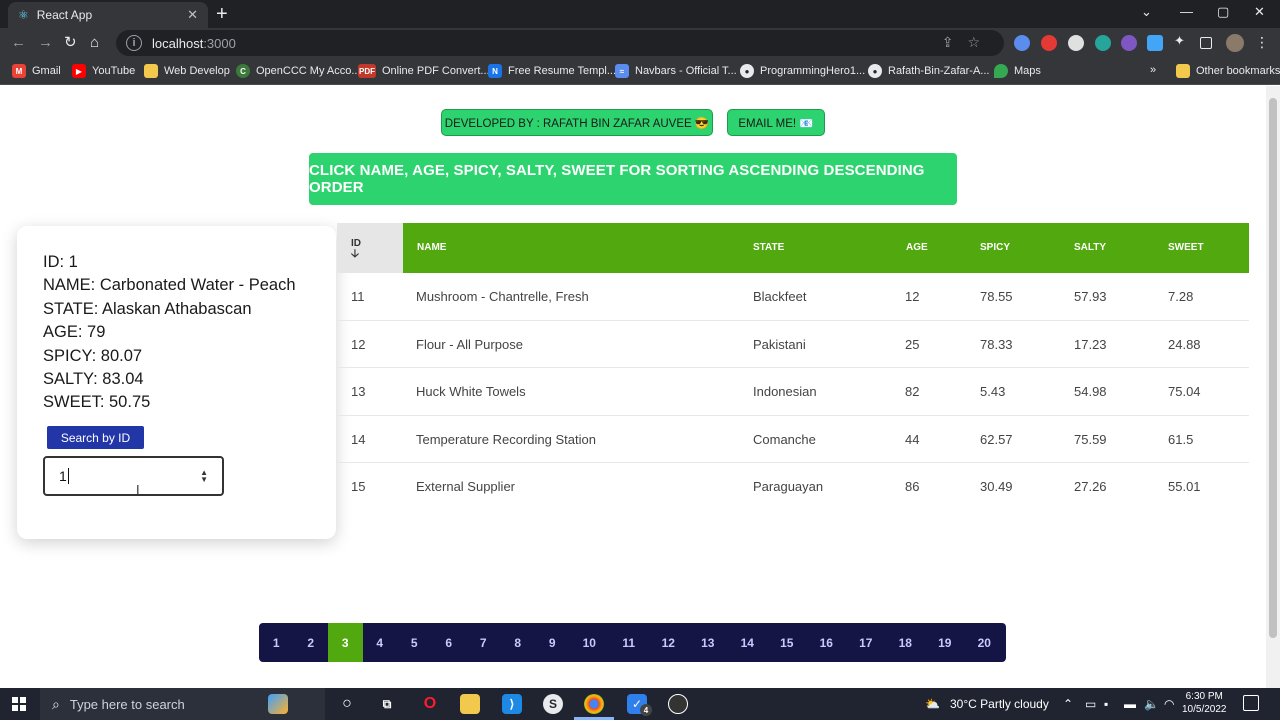 Image resolution: width=1280 pixels, height=720 pixels. What do you see at coordinates (1204, 703) in the screenshot?
I see `system-clock: 6:30 PM 10/5/2022` at bounding box center [1204, 703].